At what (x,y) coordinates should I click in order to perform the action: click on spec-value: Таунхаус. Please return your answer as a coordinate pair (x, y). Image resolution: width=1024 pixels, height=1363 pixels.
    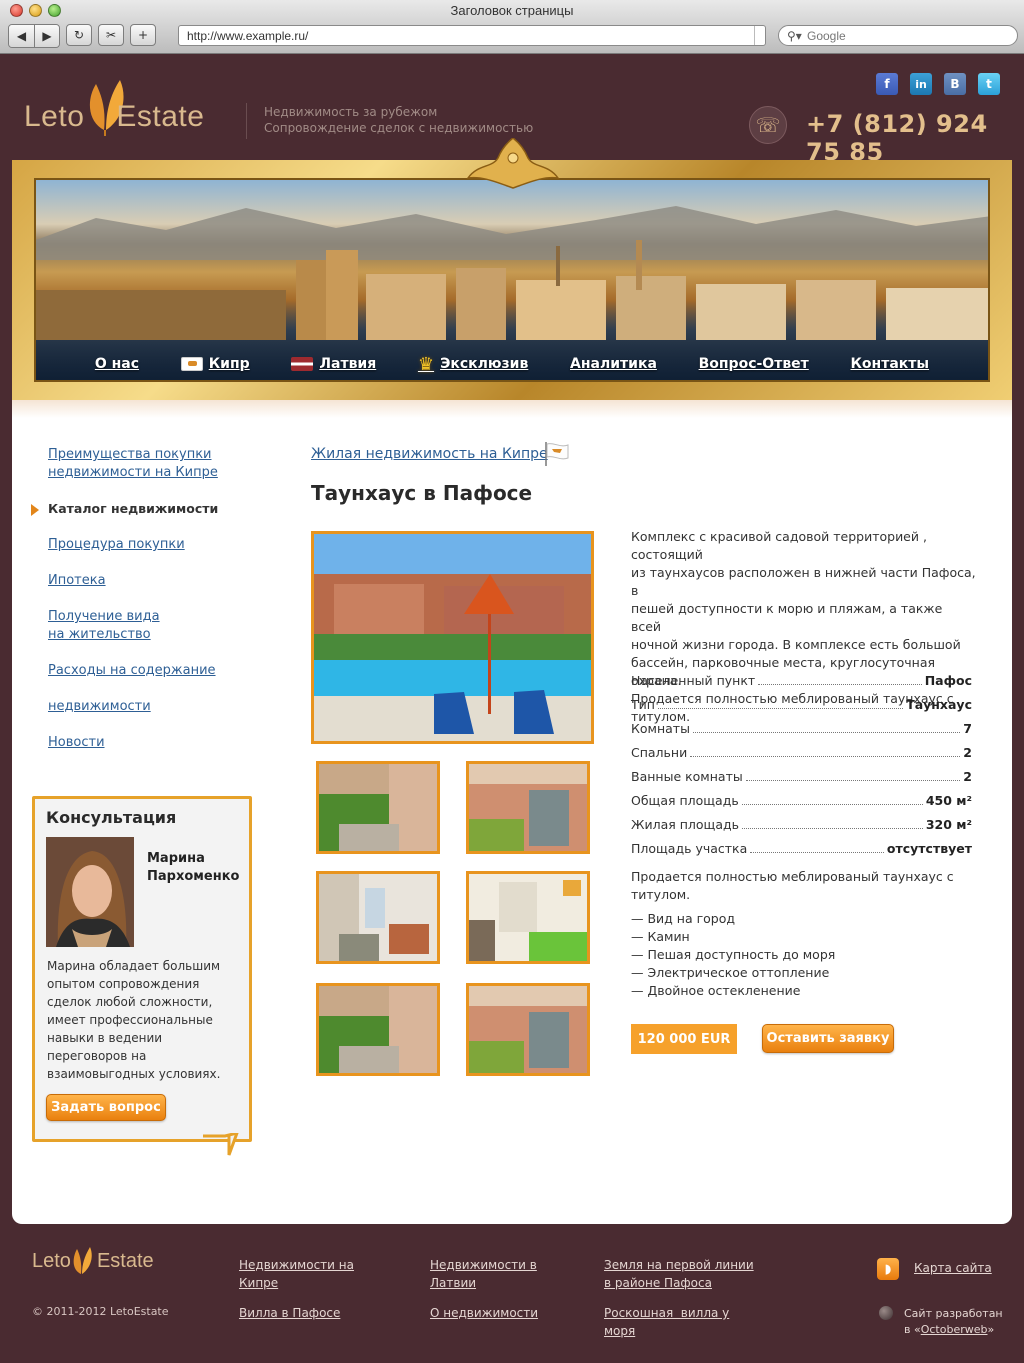
    Looking at the image, I should click on (939, 704).